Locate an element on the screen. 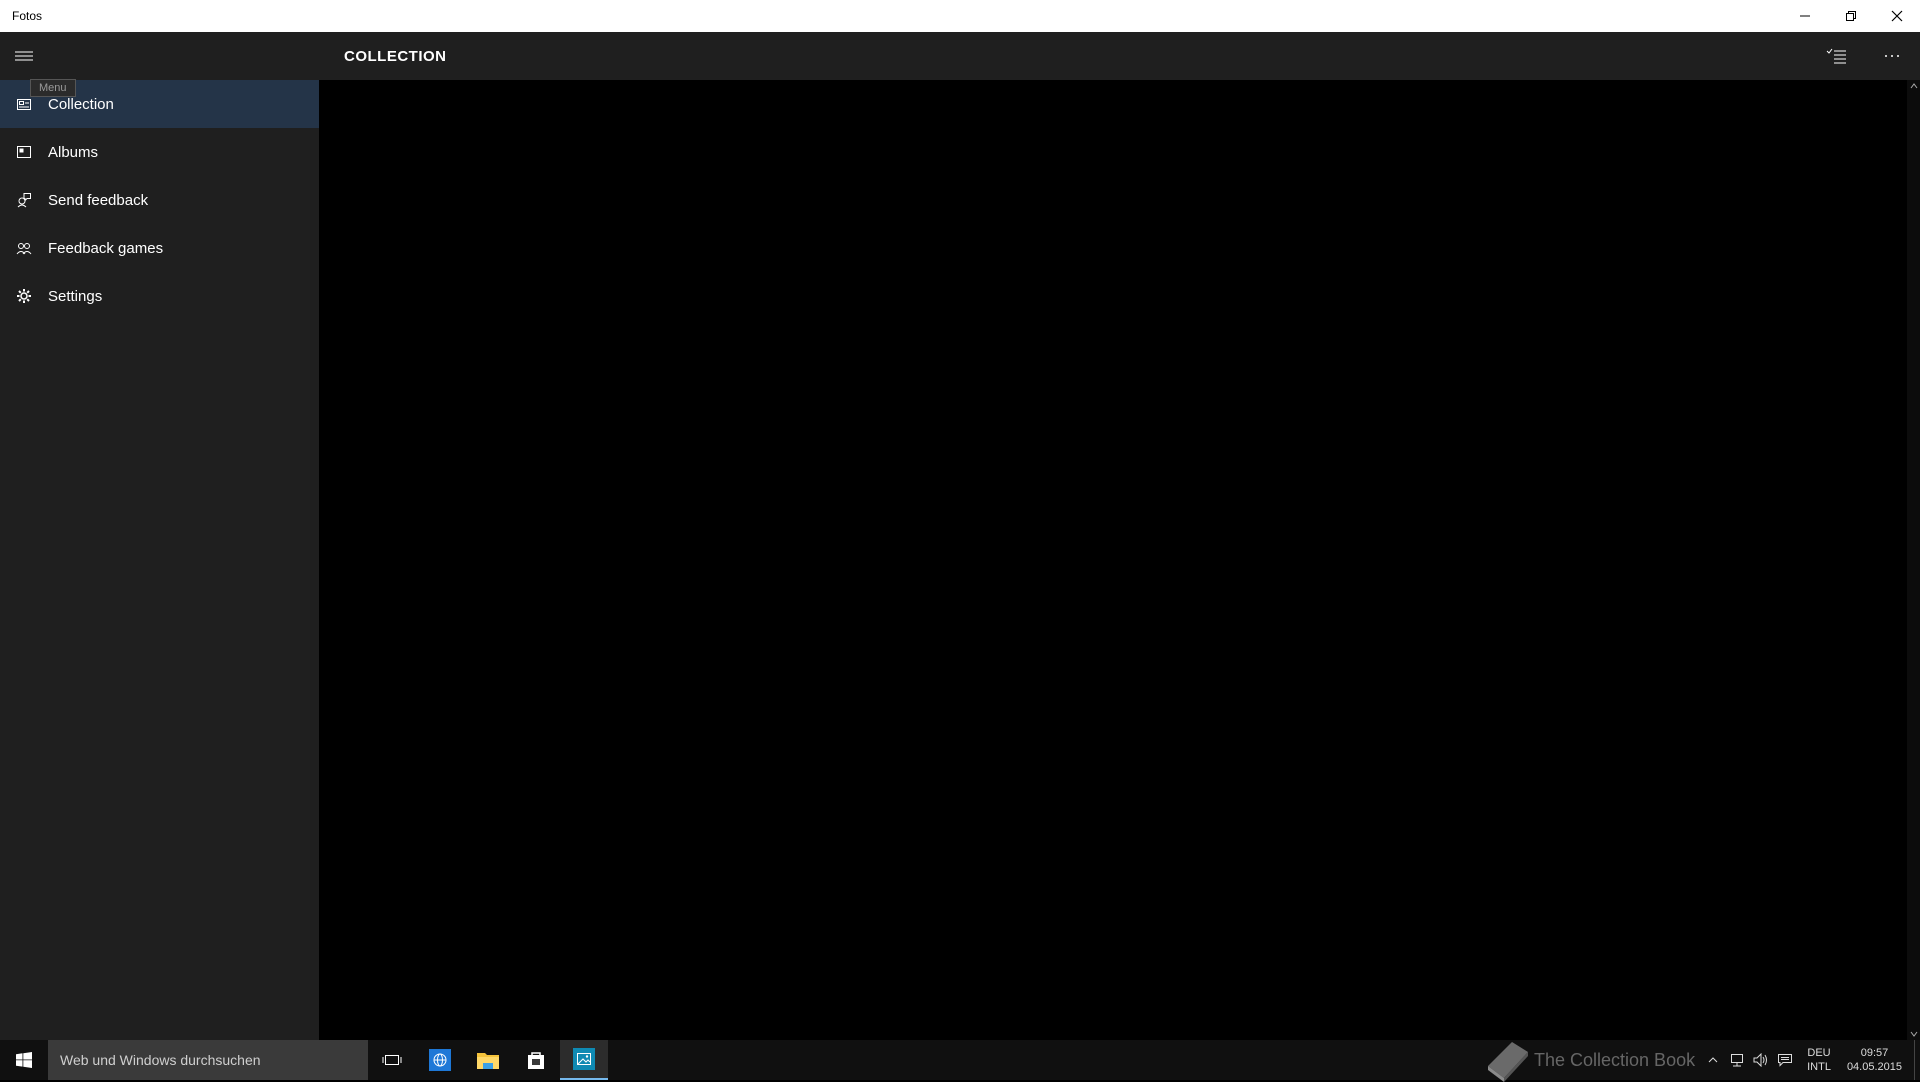 The height and width of the screenshot is (1082, 1920). nav-item-label: Feedback games is located at coordinates (106, 248).